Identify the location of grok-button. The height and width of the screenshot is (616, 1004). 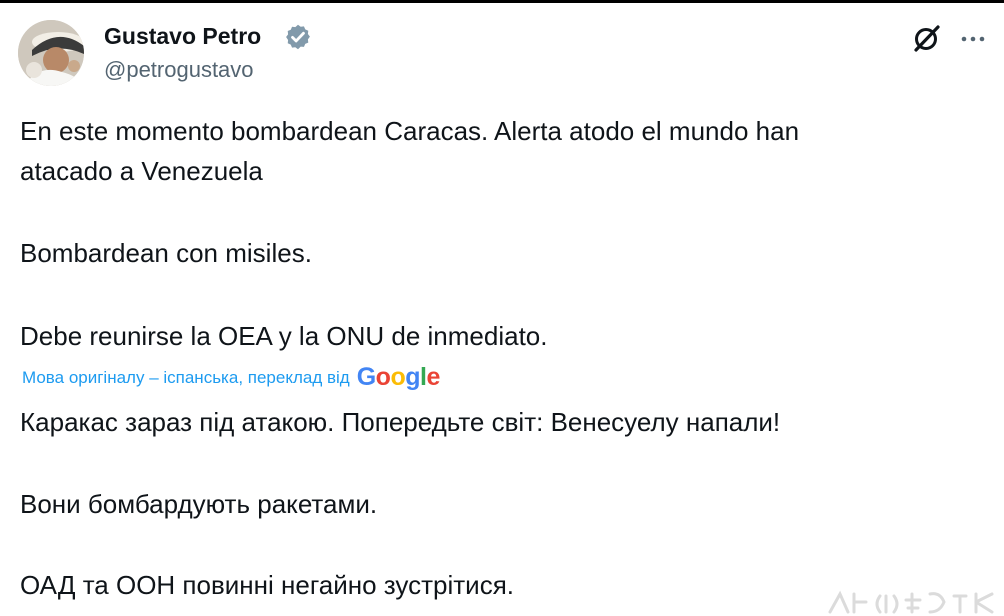
(927, 38).